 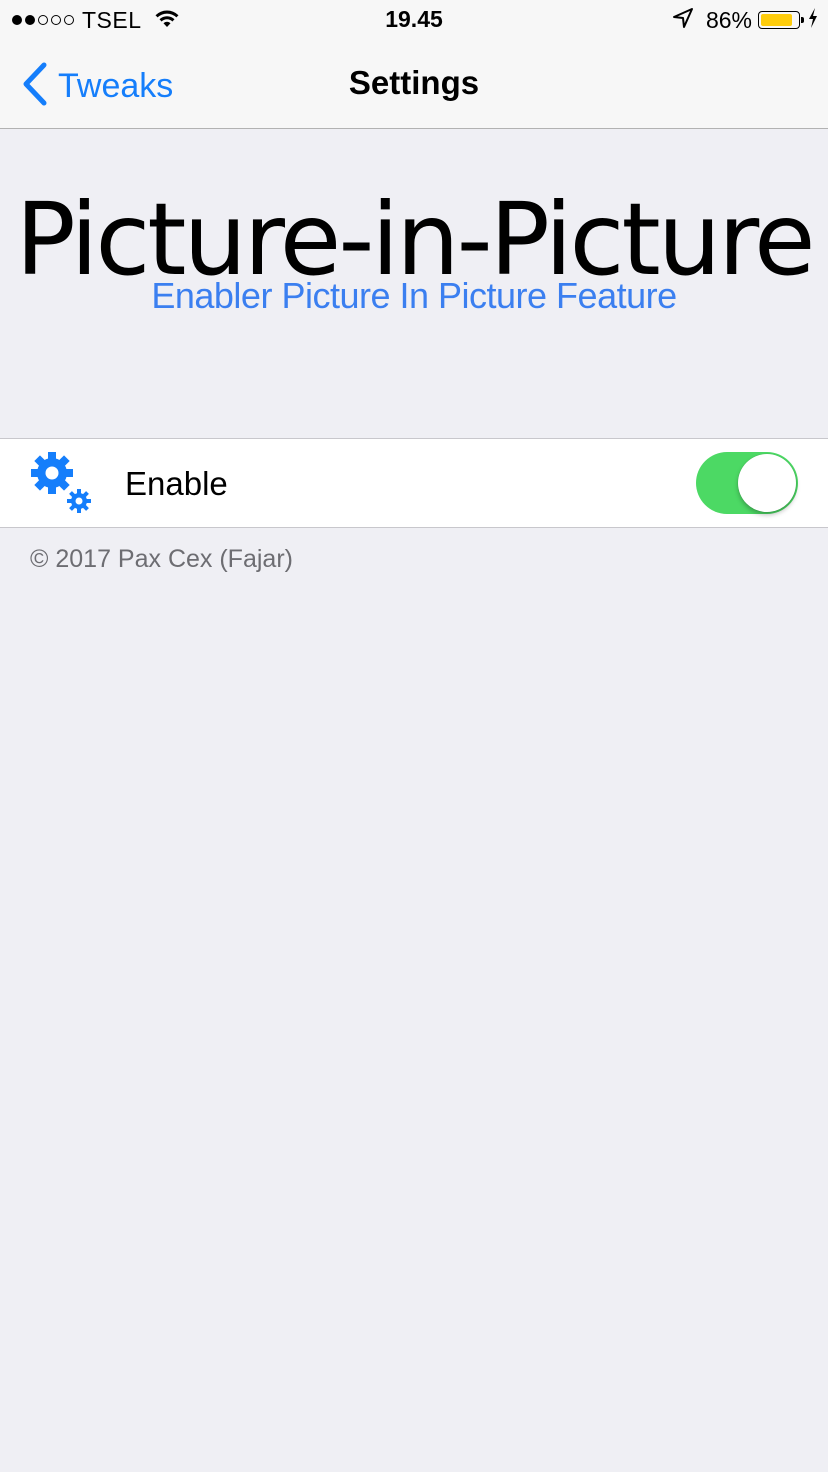 What do you see at coordinates (776, 20) in the screenshot?
I see `battery-level` at bounding box center [776, 20].